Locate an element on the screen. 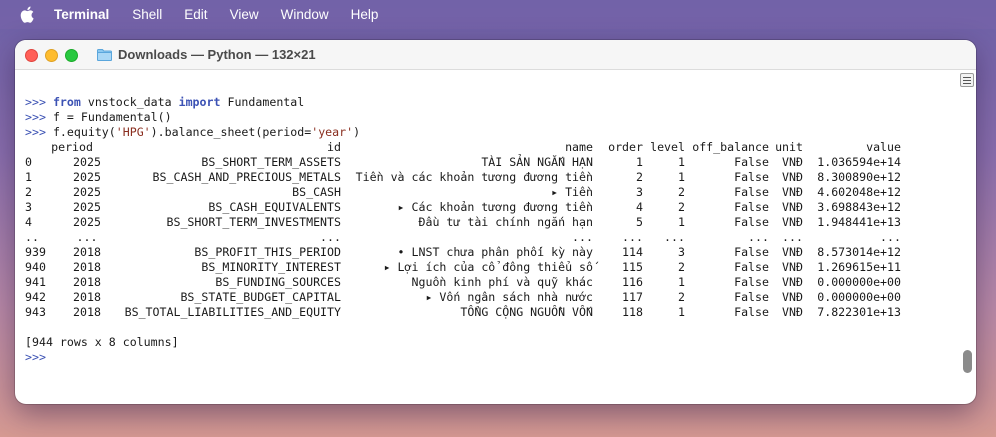  scrollbar-thumb is located at coordinates (967, 361).